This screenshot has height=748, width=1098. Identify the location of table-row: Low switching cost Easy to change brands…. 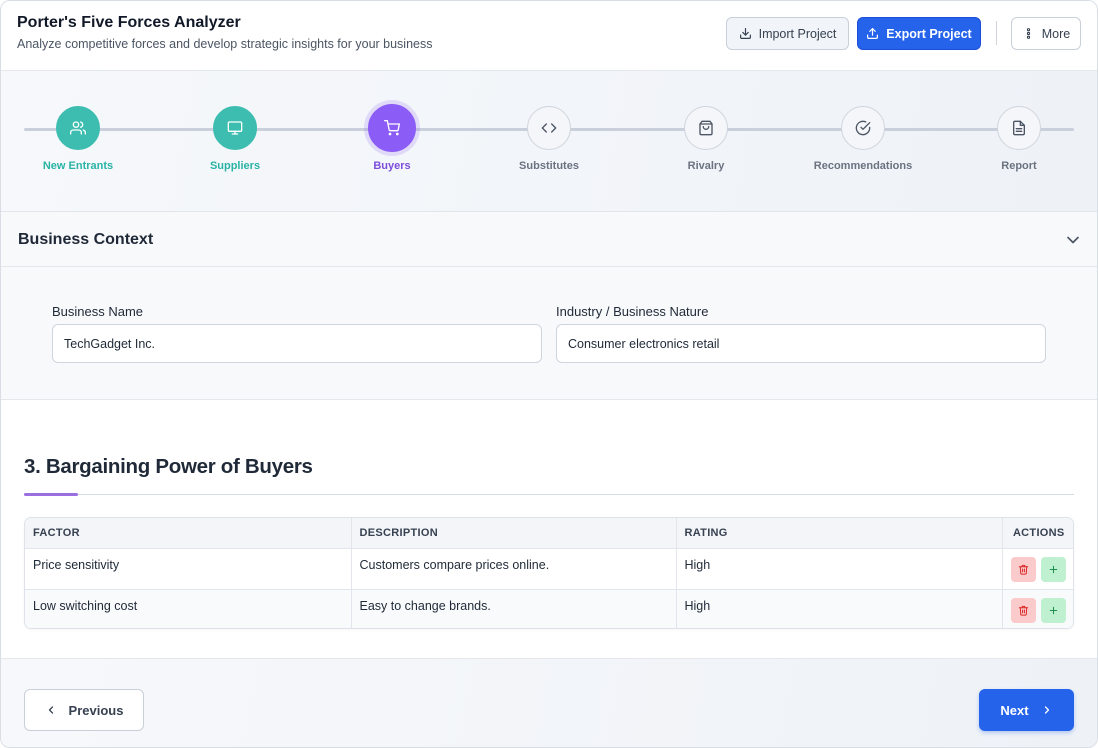
(549, 608).